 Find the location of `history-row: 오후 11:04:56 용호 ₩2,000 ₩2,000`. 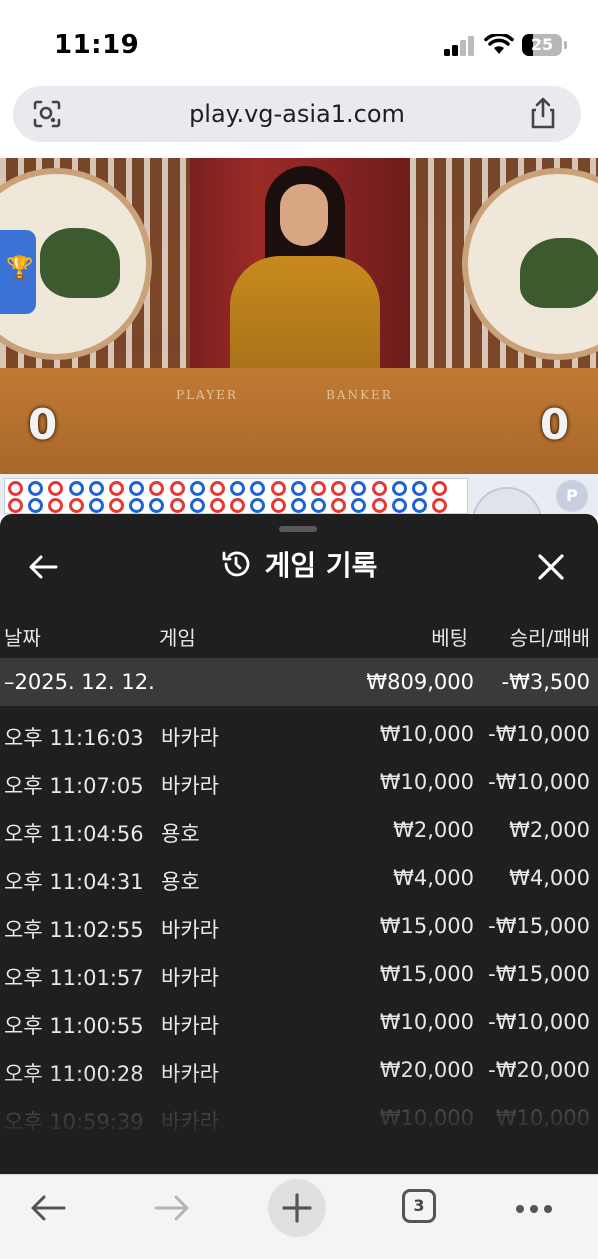

history-row: 오후 11:04:56 용호 ₩2,000 ₩2,000 is located at coordinates (299, 828).